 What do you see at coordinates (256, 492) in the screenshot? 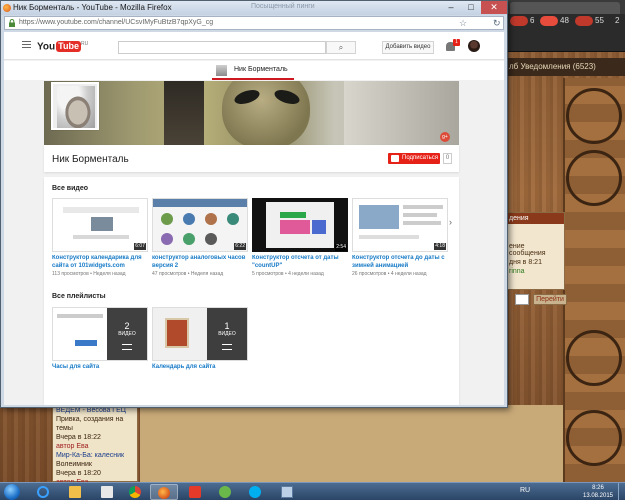
I see `taskbar-app-skype` at bounding box center [256, 492].